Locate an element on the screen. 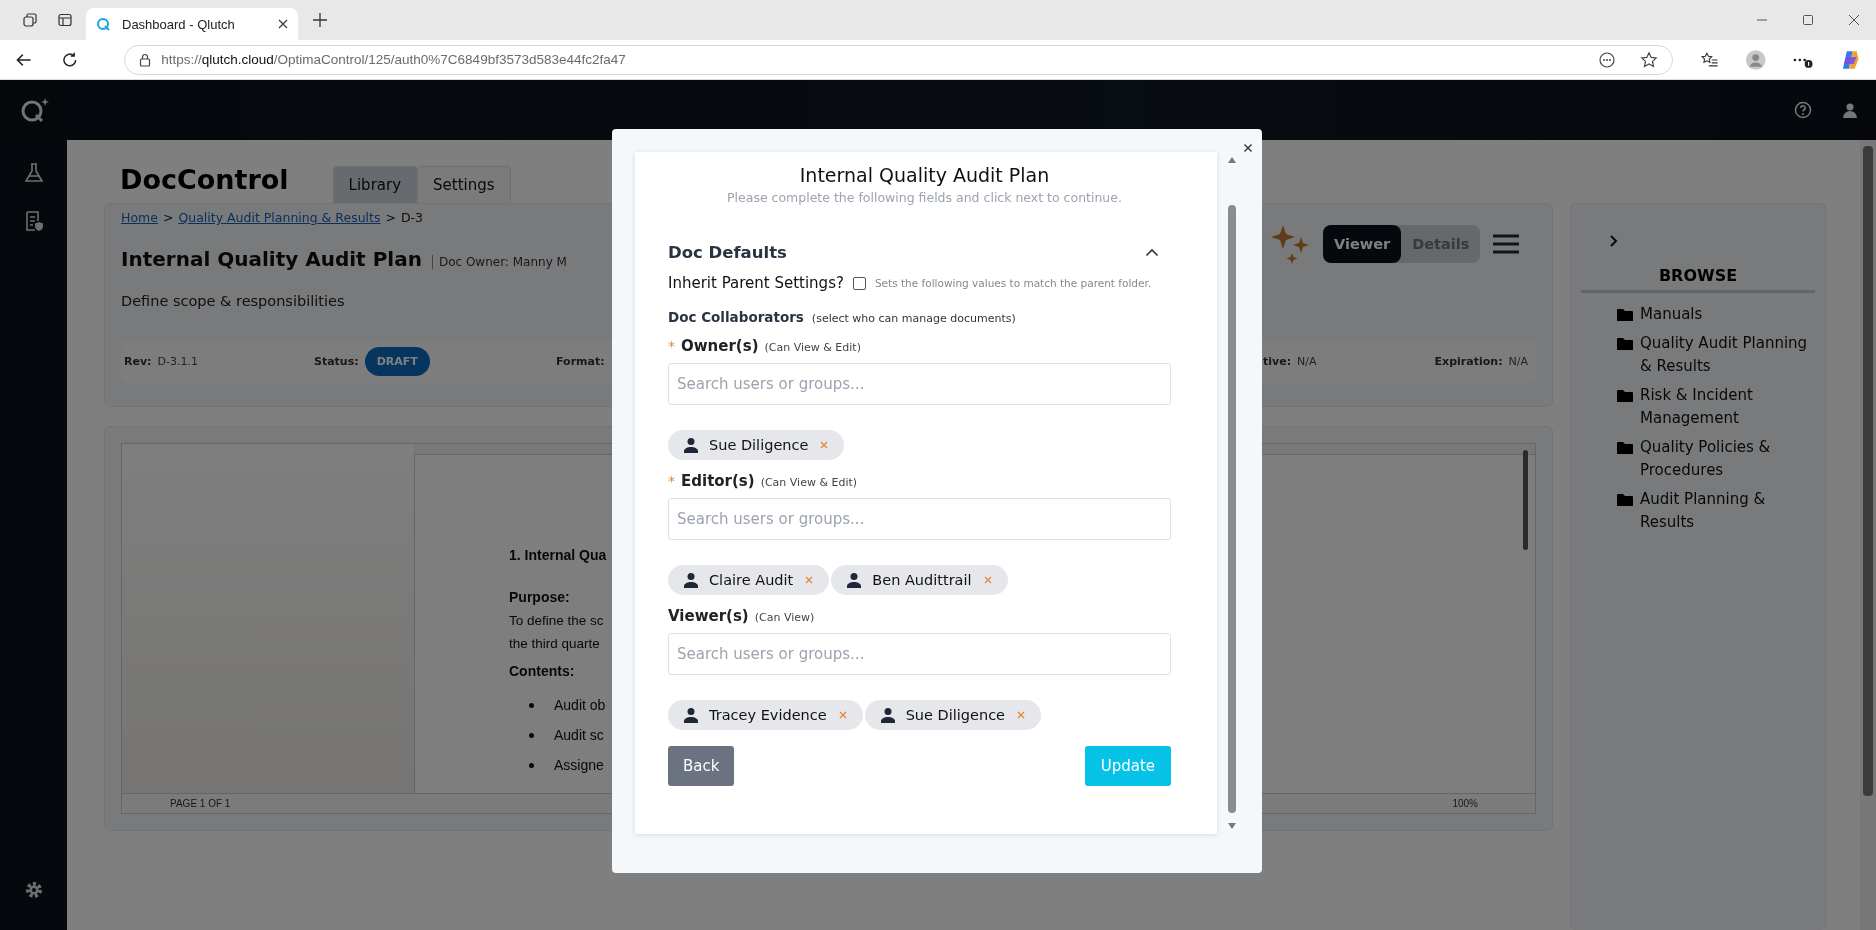 This screenshot has width=1876, height=930. page-indicator: PAGE 1 OF 1 is located at coordinates (200, 803).